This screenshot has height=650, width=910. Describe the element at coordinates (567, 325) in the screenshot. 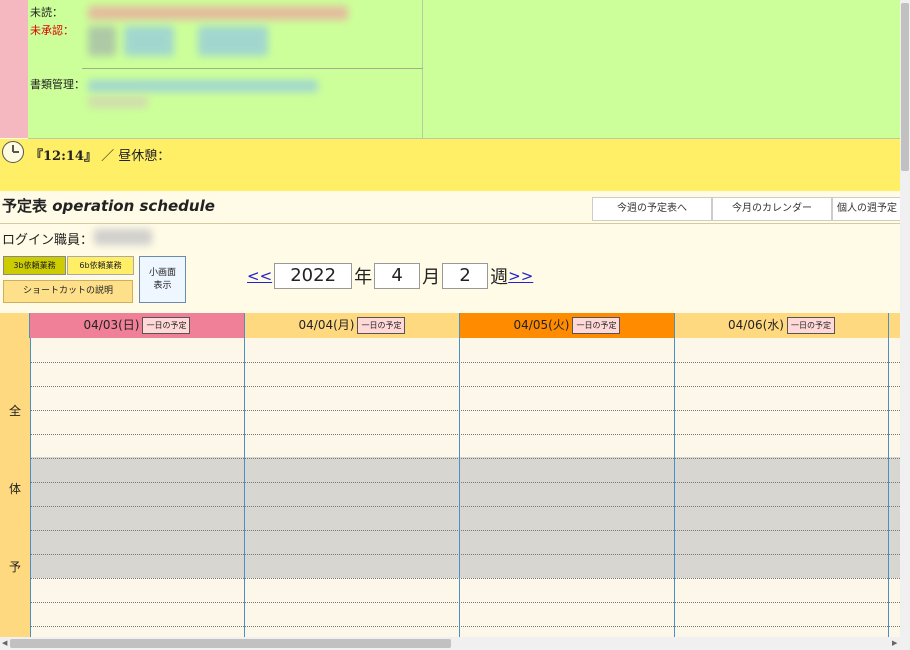

I see `day-header-2: 04/05(火) 一日の予定` at that location.